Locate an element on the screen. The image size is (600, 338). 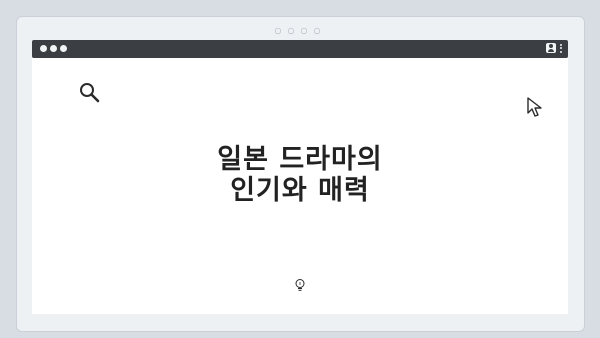
kebab-menu-icon is located at coordinates (561, 48).